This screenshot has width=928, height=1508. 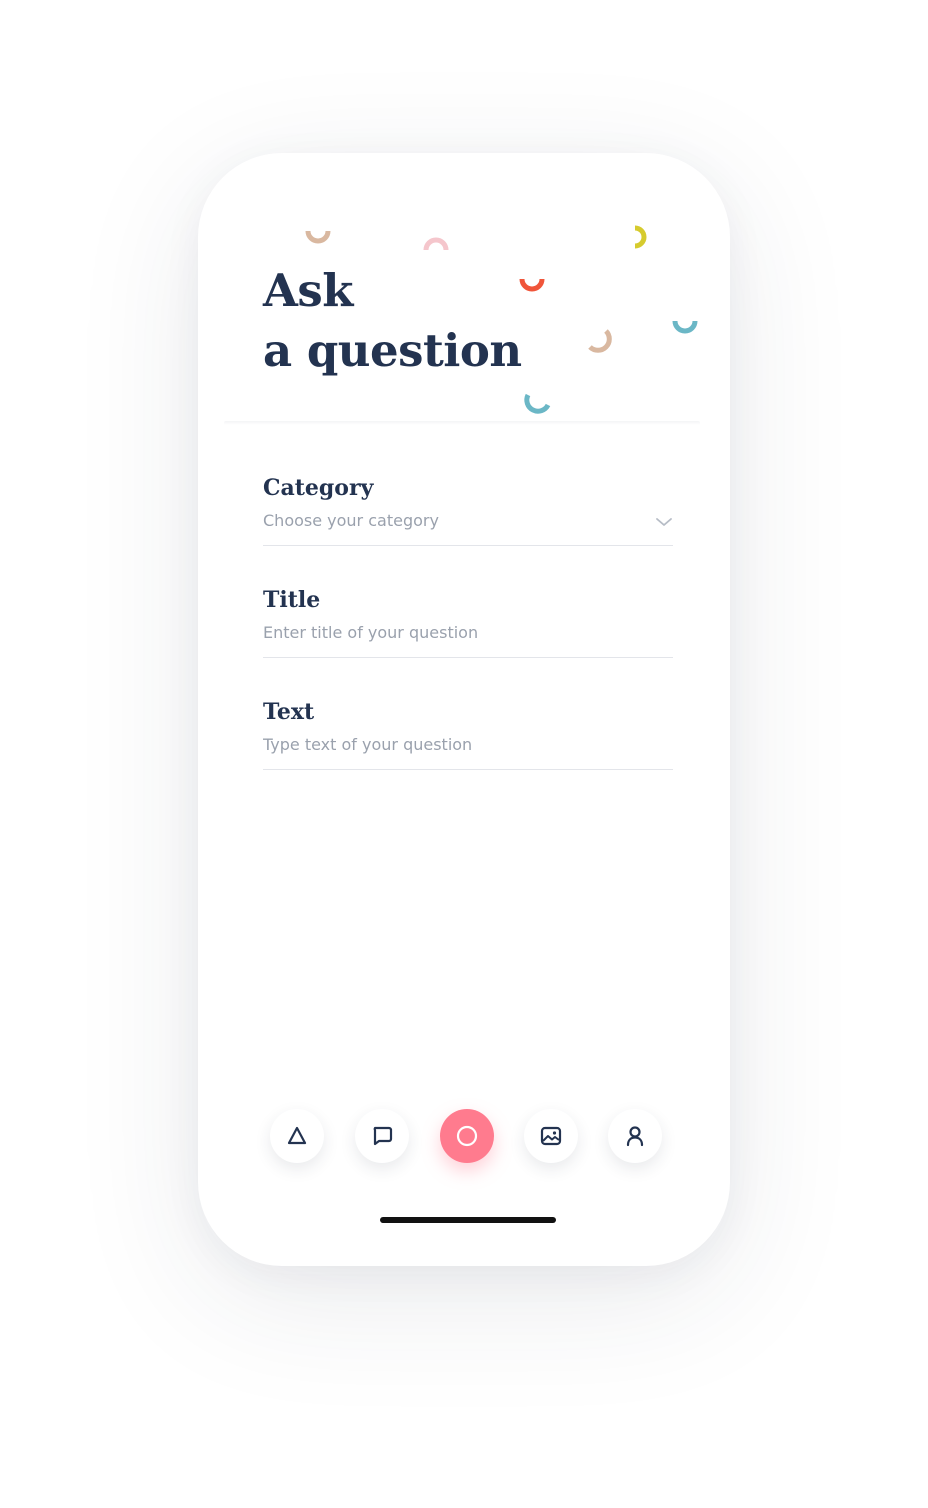 I want to click on tab-home, so click(x=297, y=1136).